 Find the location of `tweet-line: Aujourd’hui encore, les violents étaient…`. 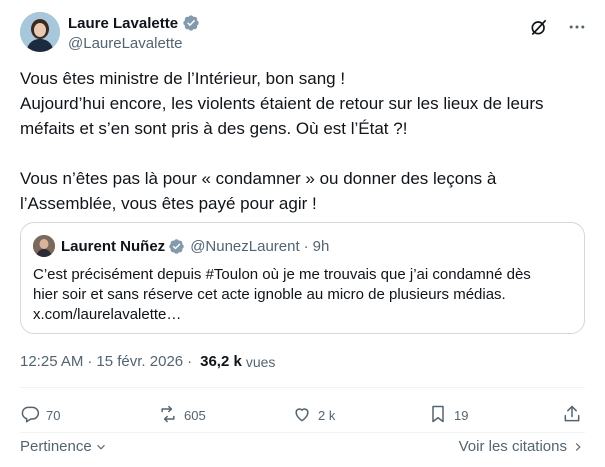

tweet-line: Aujourd’hui encore, les violents étaient… is located at coordinates (282, 103).